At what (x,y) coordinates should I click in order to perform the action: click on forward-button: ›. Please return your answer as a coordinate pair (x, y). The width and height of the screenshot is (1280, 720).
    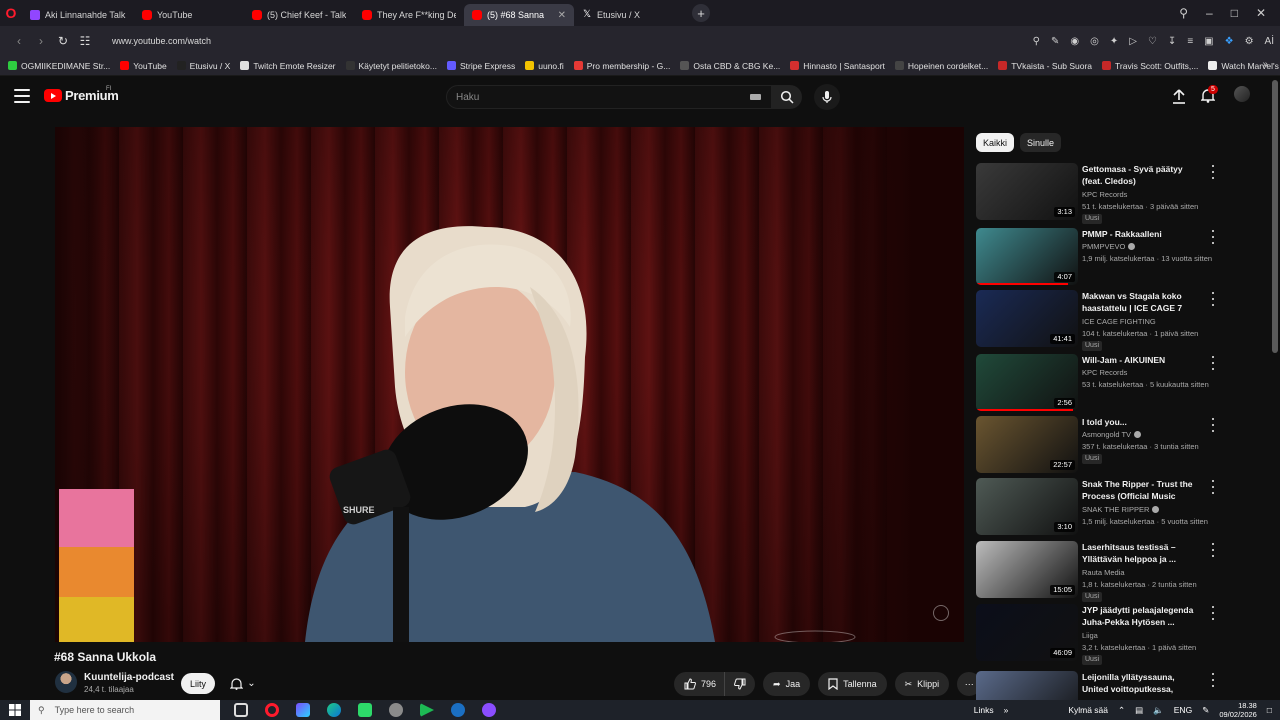
    Looking at the image, I should click on (41, 41).